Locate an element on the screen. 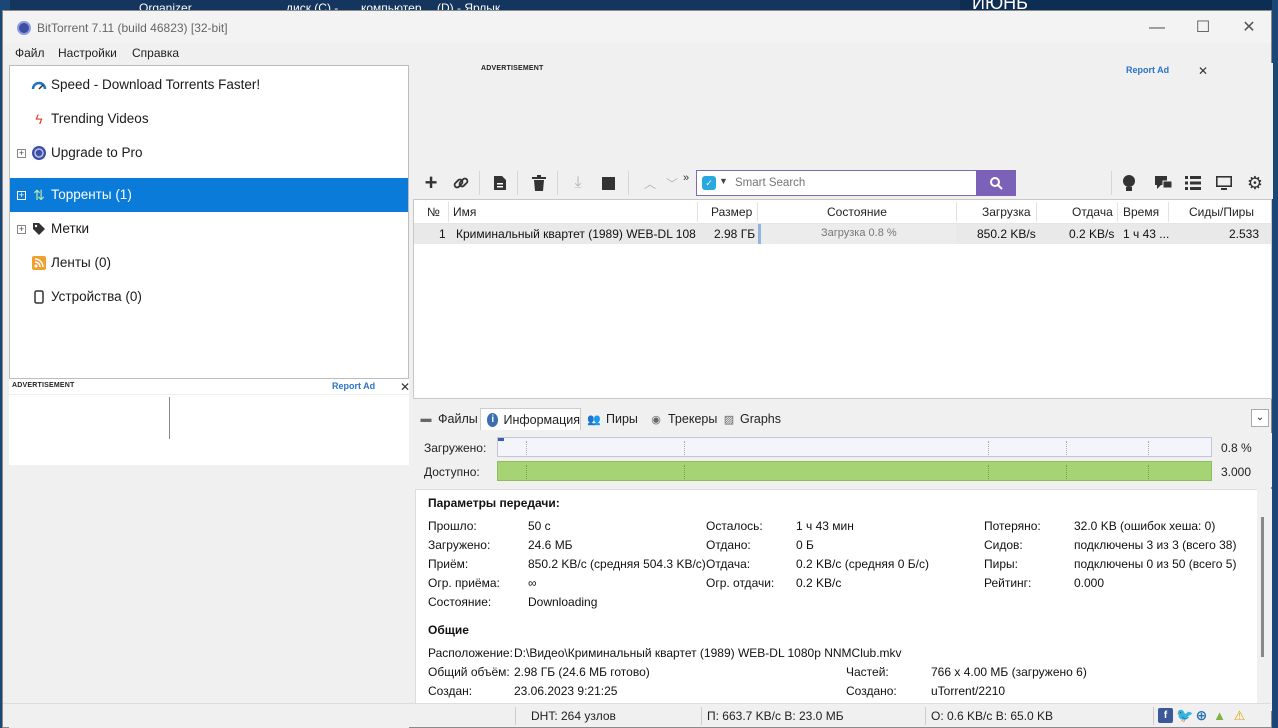 The image size is (1278, 728). globe-icon: ⊕ is located at coordinates (1201, 715).